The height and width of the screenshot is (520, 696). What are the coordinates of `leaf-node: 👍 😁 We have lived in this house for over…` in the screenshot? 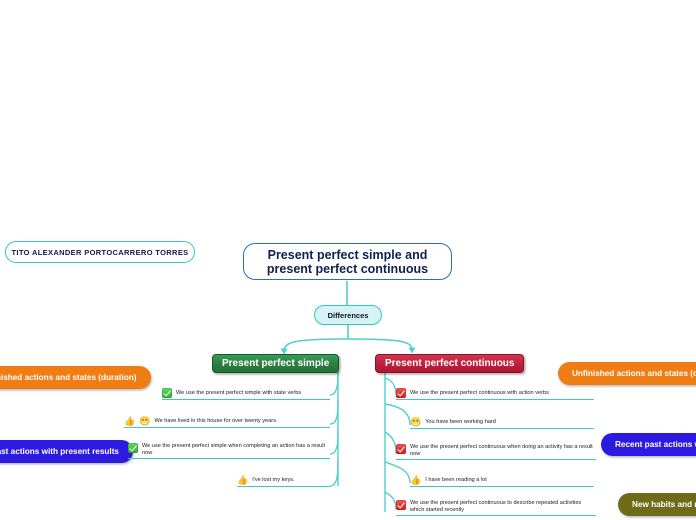 It's located at (227, 422).